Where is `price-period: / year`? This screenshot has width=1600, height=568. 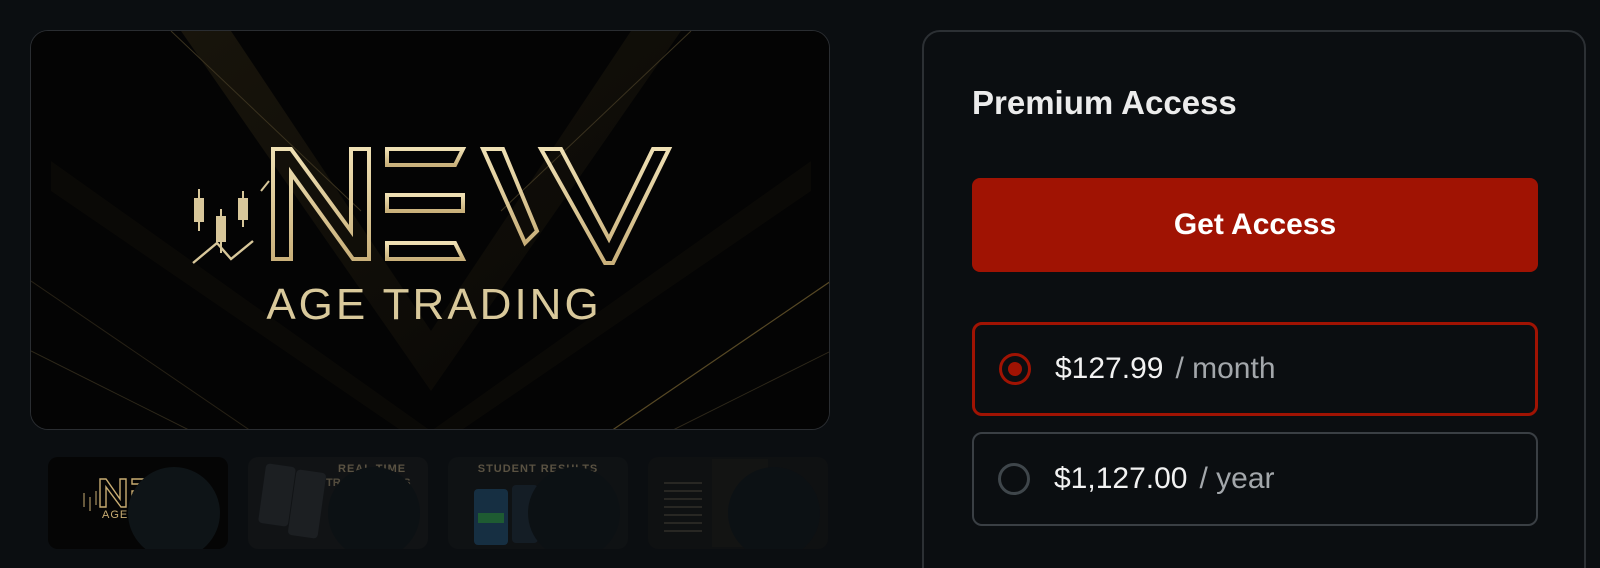 price-period: / year is located at coordinates (1237, 478).